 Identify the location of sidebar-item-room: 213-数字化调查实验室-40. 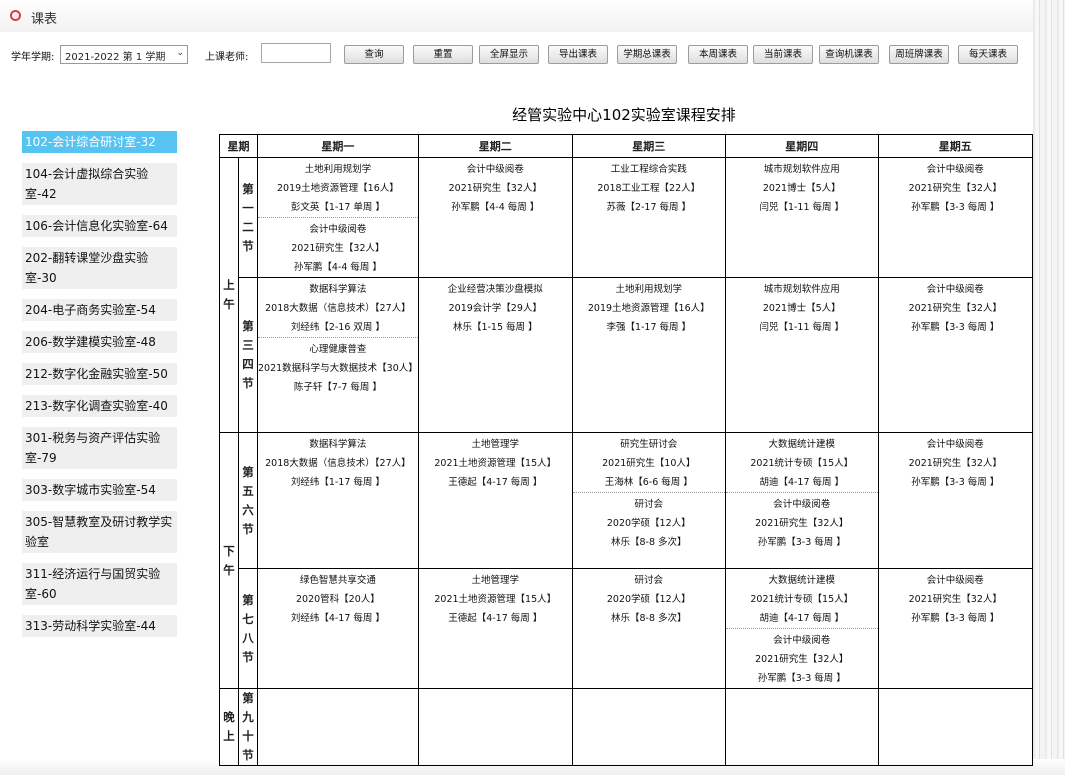
(99, 406).